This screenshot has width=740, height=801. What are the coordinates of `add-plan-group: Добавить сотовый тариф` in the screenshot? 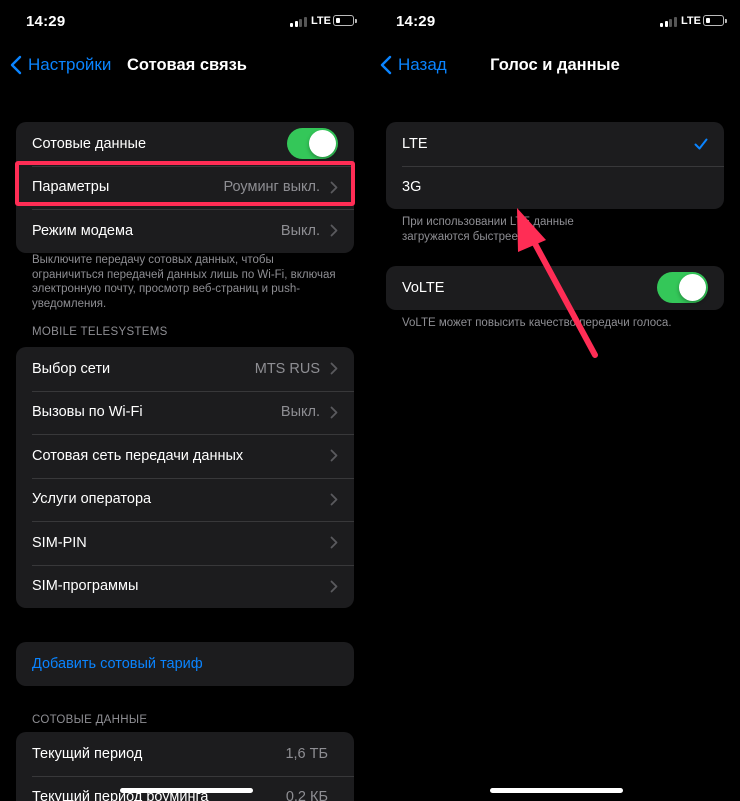 It's located at (185, 664).